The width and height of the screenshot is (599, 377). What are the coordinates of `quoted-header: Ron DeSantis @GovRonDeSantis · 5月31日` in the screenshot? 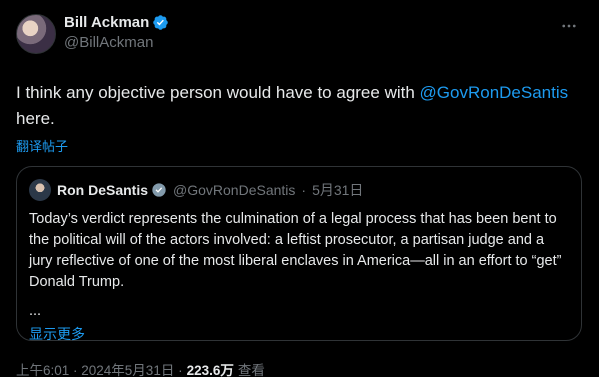 It's located at (299, 190).